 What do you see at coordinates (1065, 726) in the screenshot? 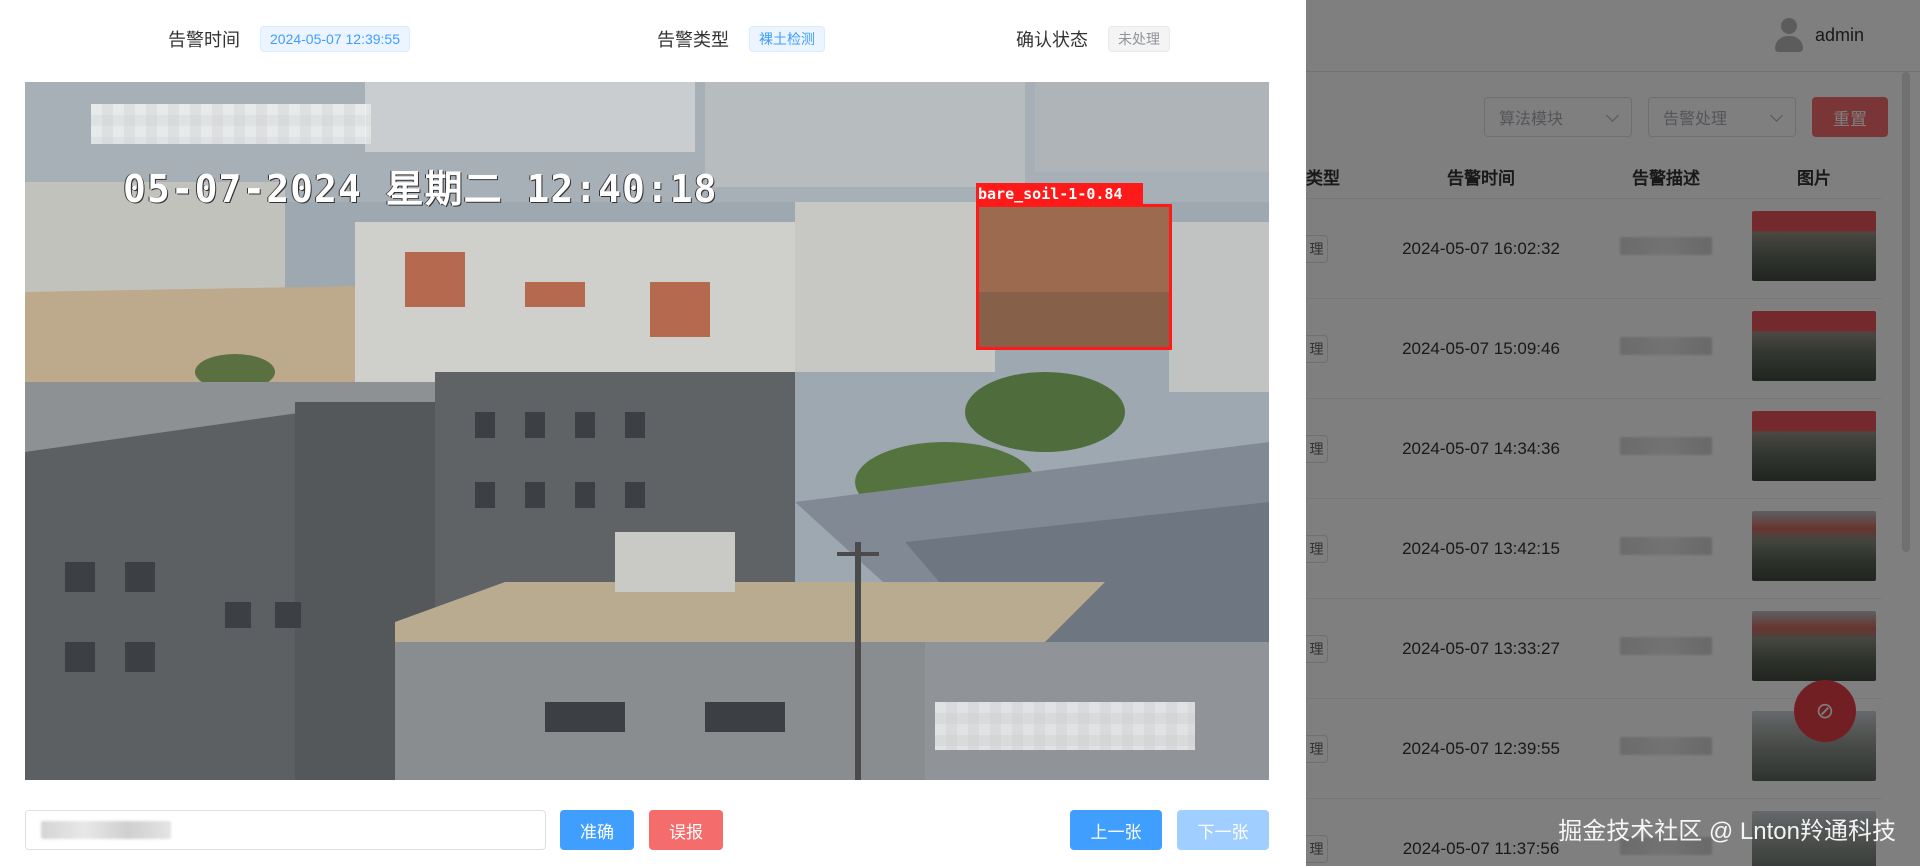
I see `privacy-mosaic-bottom` at bounding box center [1065, 726].